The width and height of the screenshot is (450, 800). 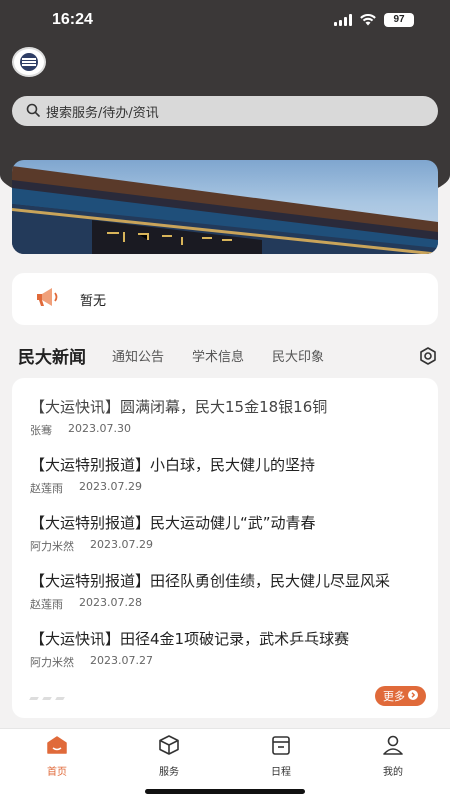 What do you see at coordinates (72, 19) in the screenshot?
I see `status-time: 16:24` at bounding box center [72, 19].